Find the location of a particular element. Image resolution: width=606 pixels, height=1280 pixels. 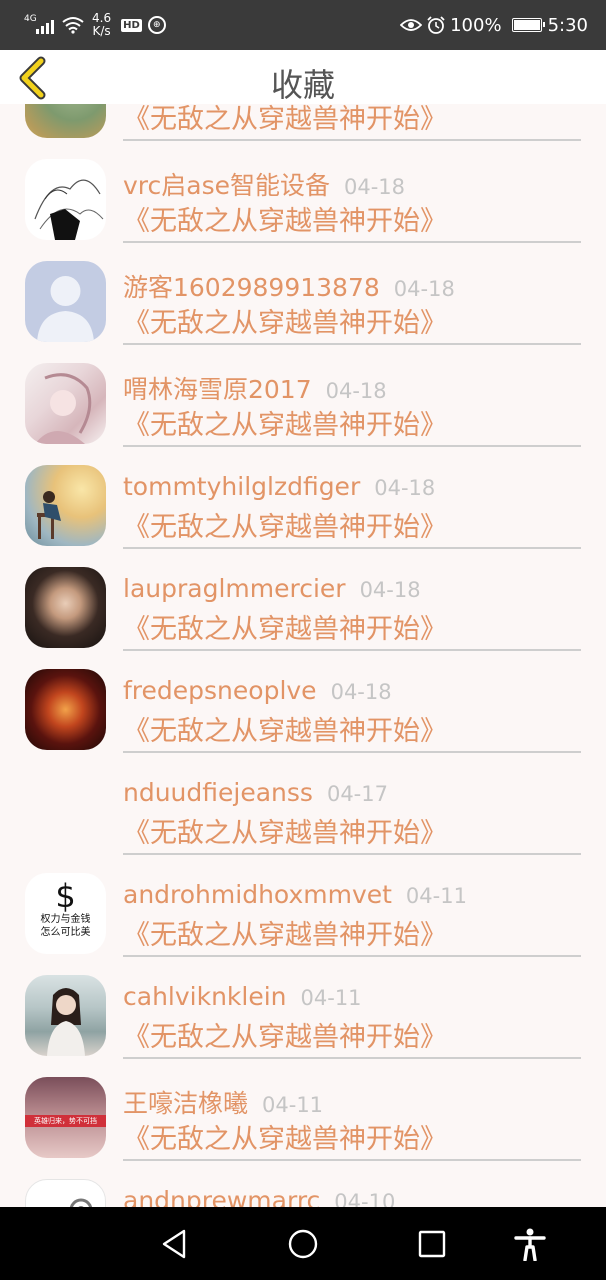

favorite-row: fredepsneoplve 04-18 《无敌之从穿越兽神开始》 is located at coordinates (303, 701).